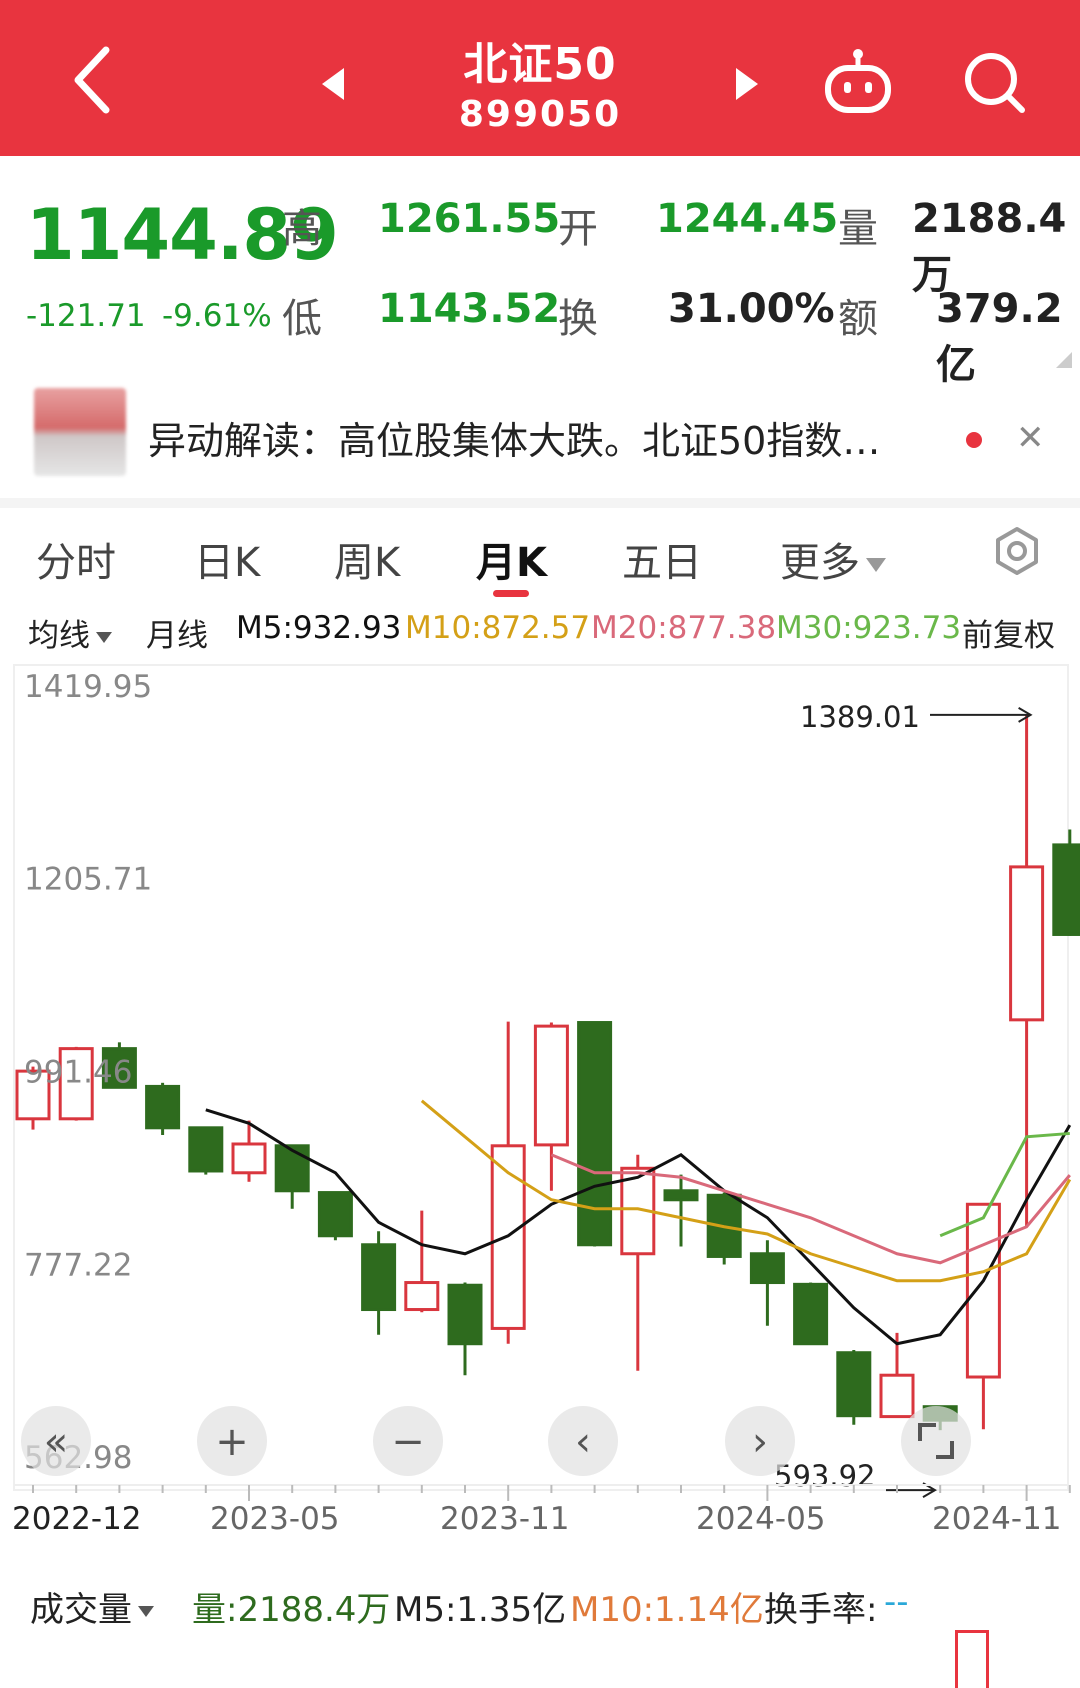  Describe the element at coordinates (578, 229) in the screenshot. I see `open-label: 开` at that location.